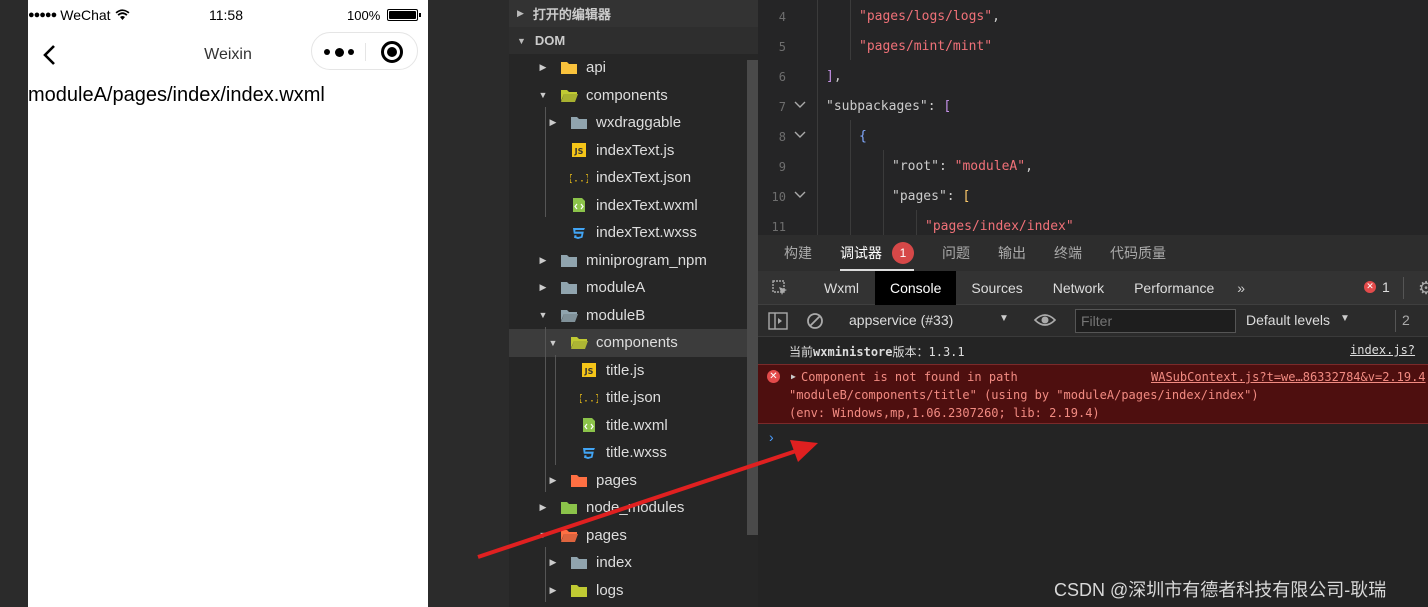 Image resolution: width=1428 pixels, height=607 pixels. I want to click on error-count: 1, so click(1386, 287).